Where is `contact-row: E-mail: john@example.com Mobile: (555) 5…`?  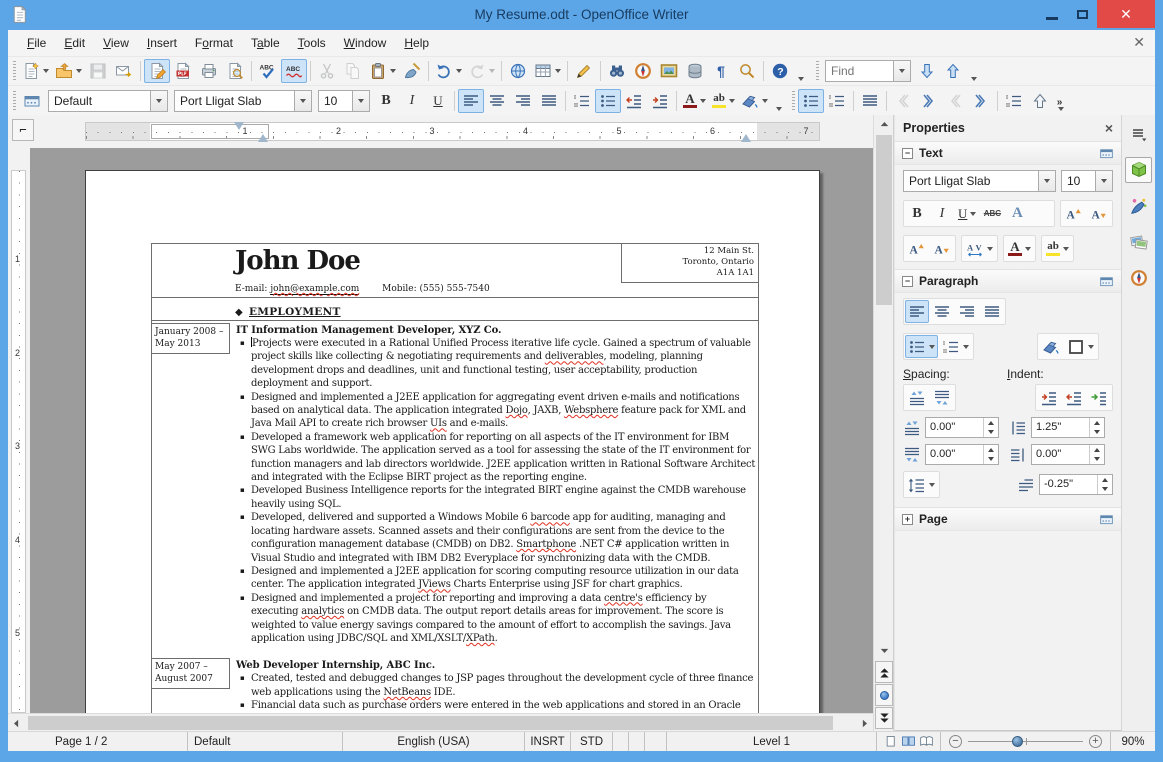
contact-row: E-mail: john@example.com Mobile: (555) 5… is located at coordinates (455, 290).